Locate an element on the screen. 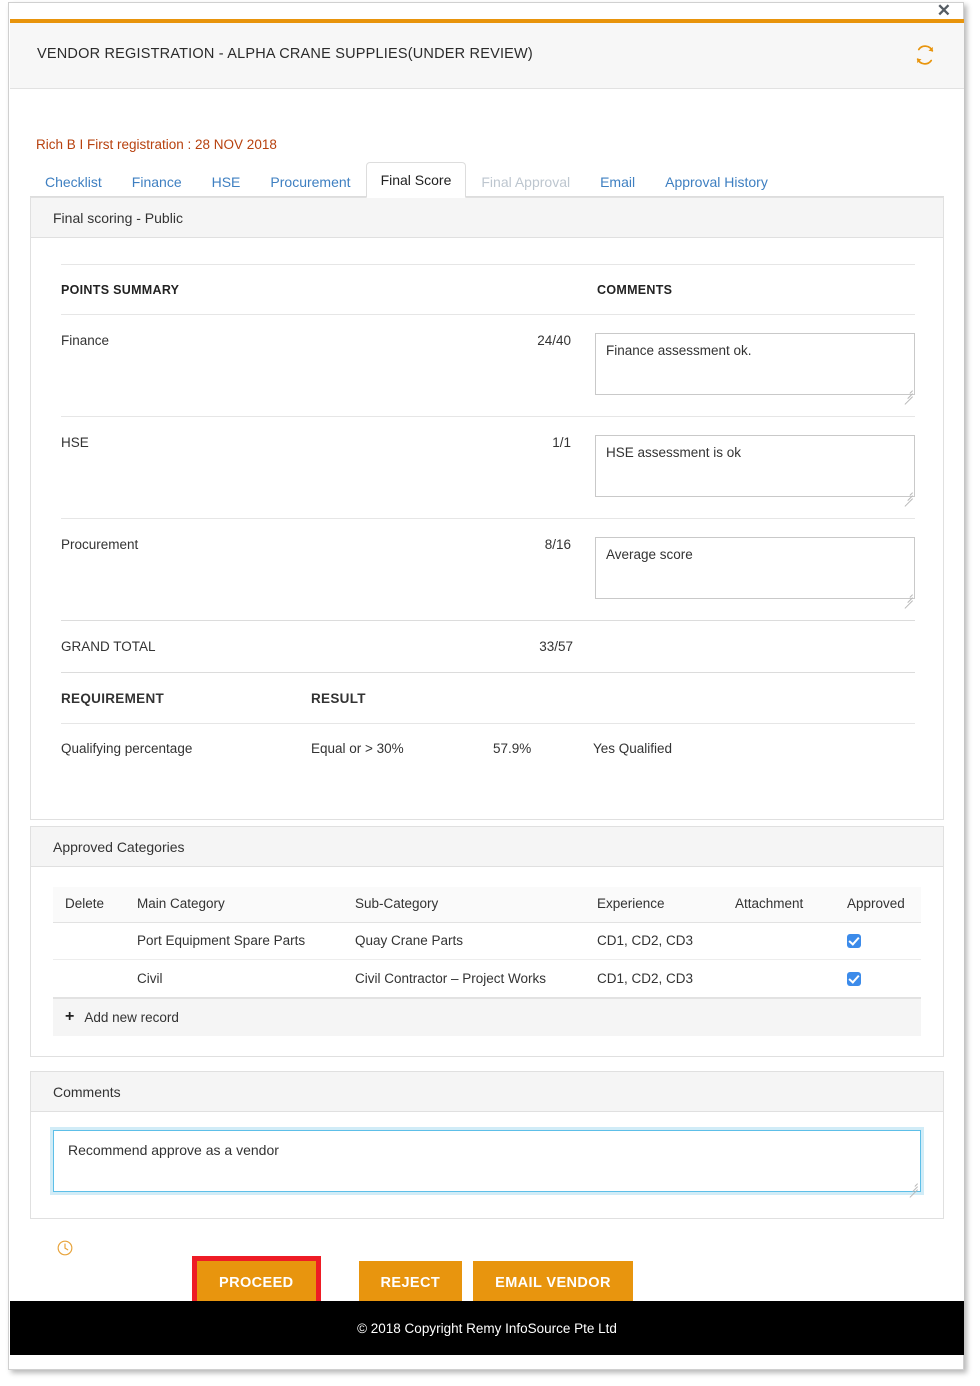  tab-procurement: Procurement is located at coordinates (310, 182).